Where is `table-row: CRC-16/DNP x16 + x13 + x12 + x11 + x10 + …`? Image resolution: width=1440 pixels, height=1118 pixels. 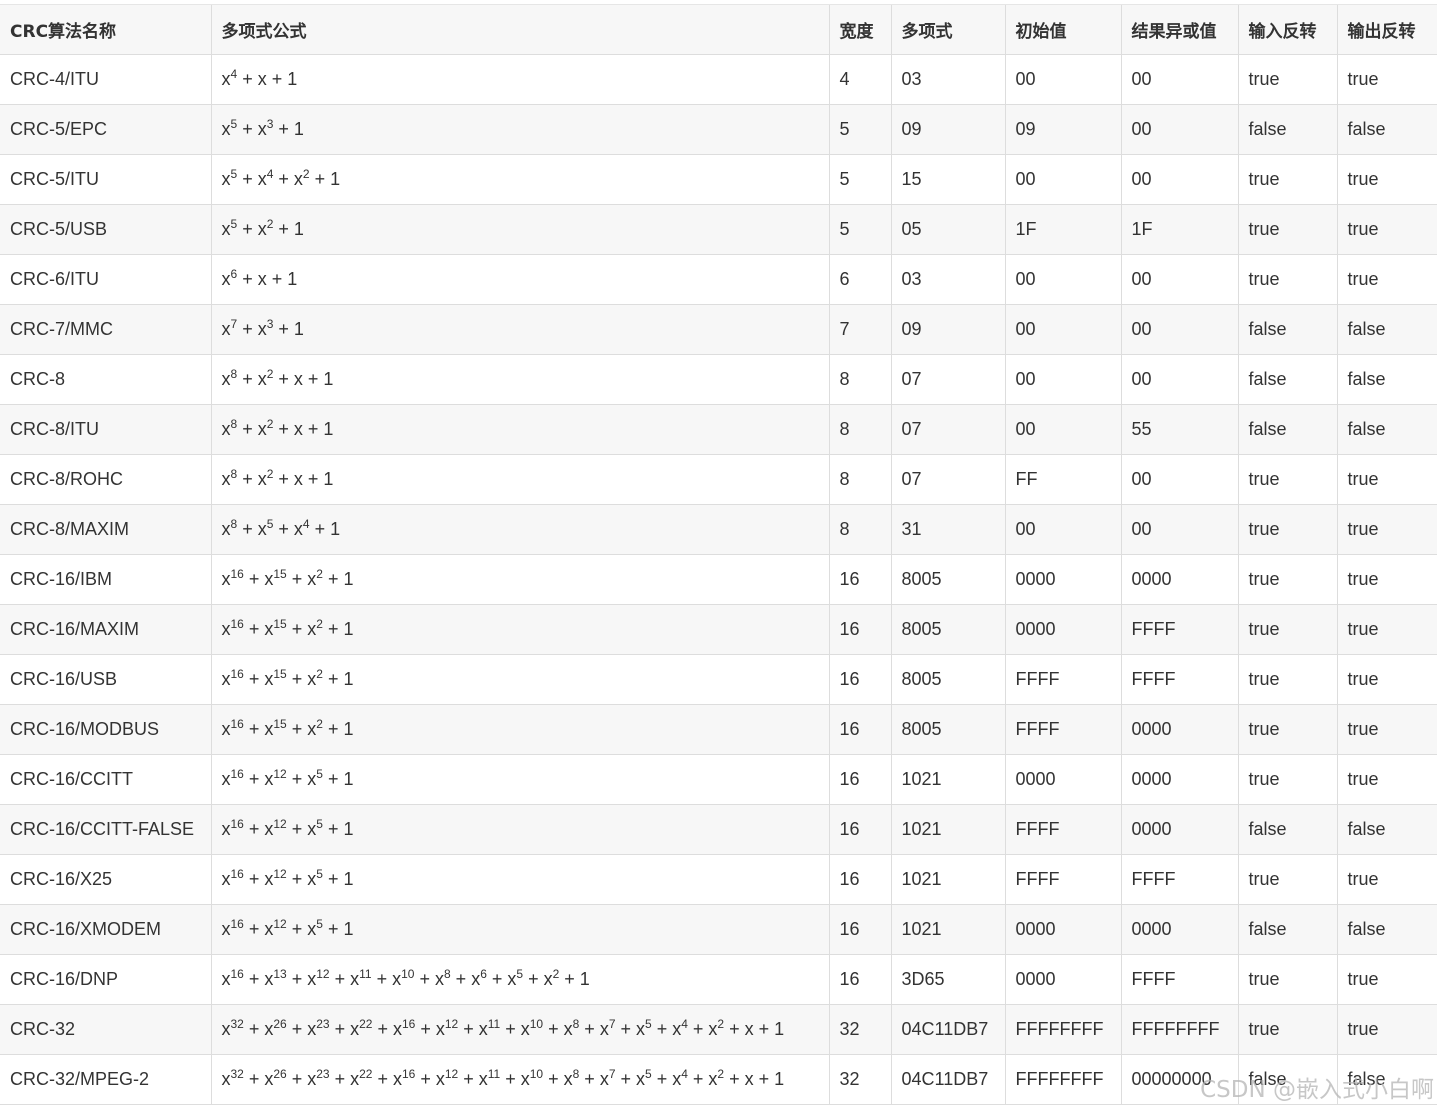 table-row: CRC-16/DNP x16 + x13 + x12 + x11 + x10 + … is located at coordinates (718, 979).